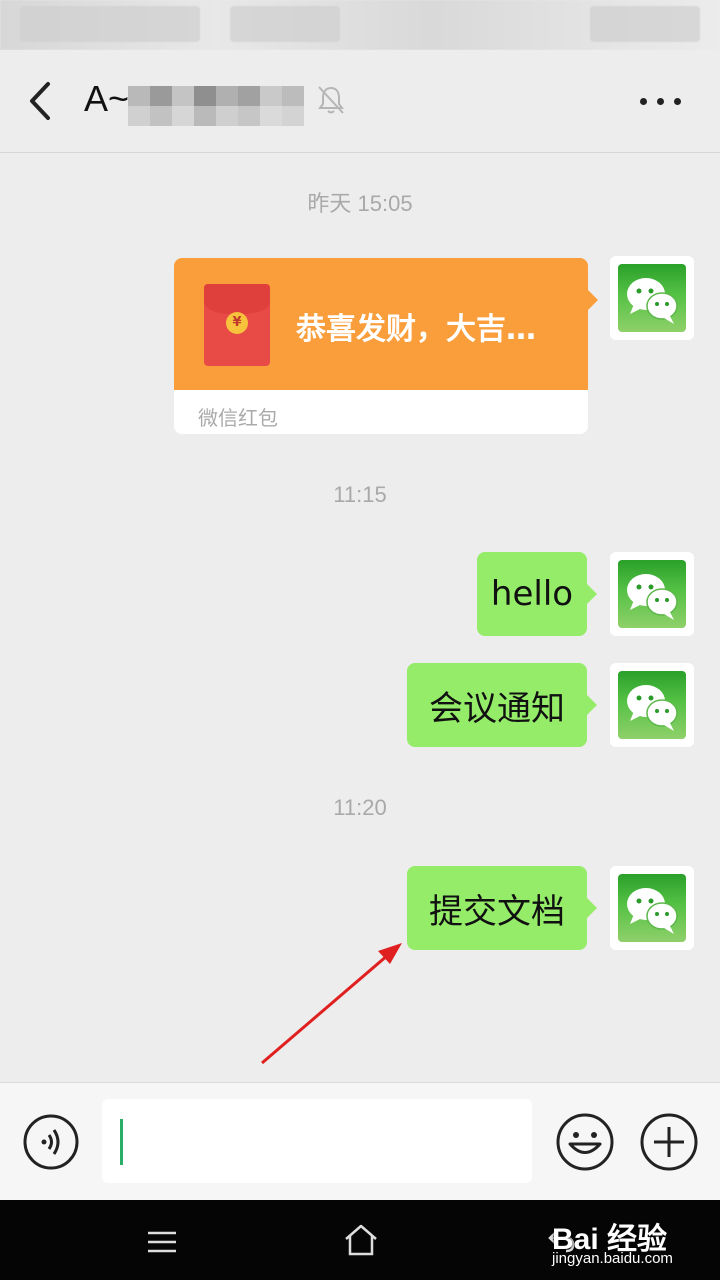 This screenshot has height=1280, width=720. I want to click on message-bubble: hello, so click(537, 594).